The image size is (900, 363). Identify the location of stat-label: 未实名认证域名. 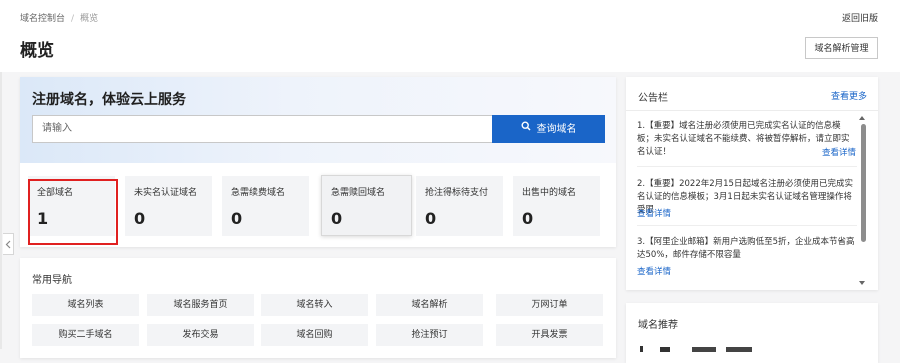
(166, 193).